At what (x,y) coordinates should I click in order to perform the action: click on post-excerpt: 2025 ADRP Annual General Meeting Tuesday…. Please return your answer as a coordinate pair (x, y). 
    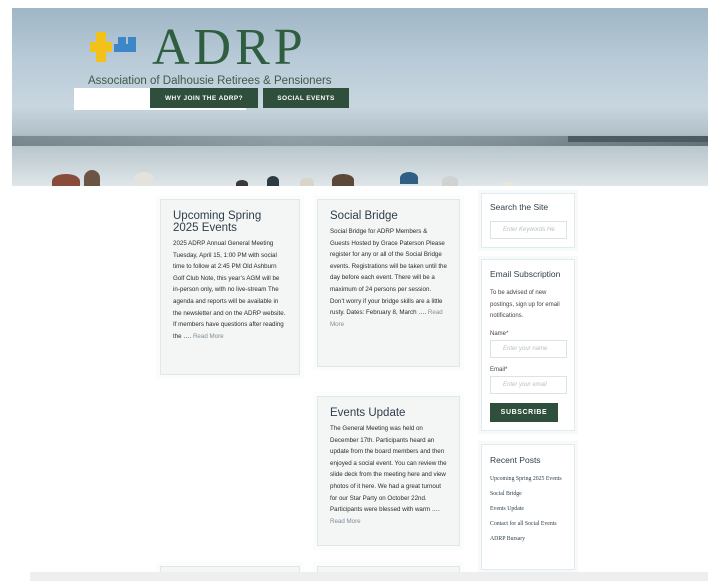
    Looking at the image, I should click on (229, 290).